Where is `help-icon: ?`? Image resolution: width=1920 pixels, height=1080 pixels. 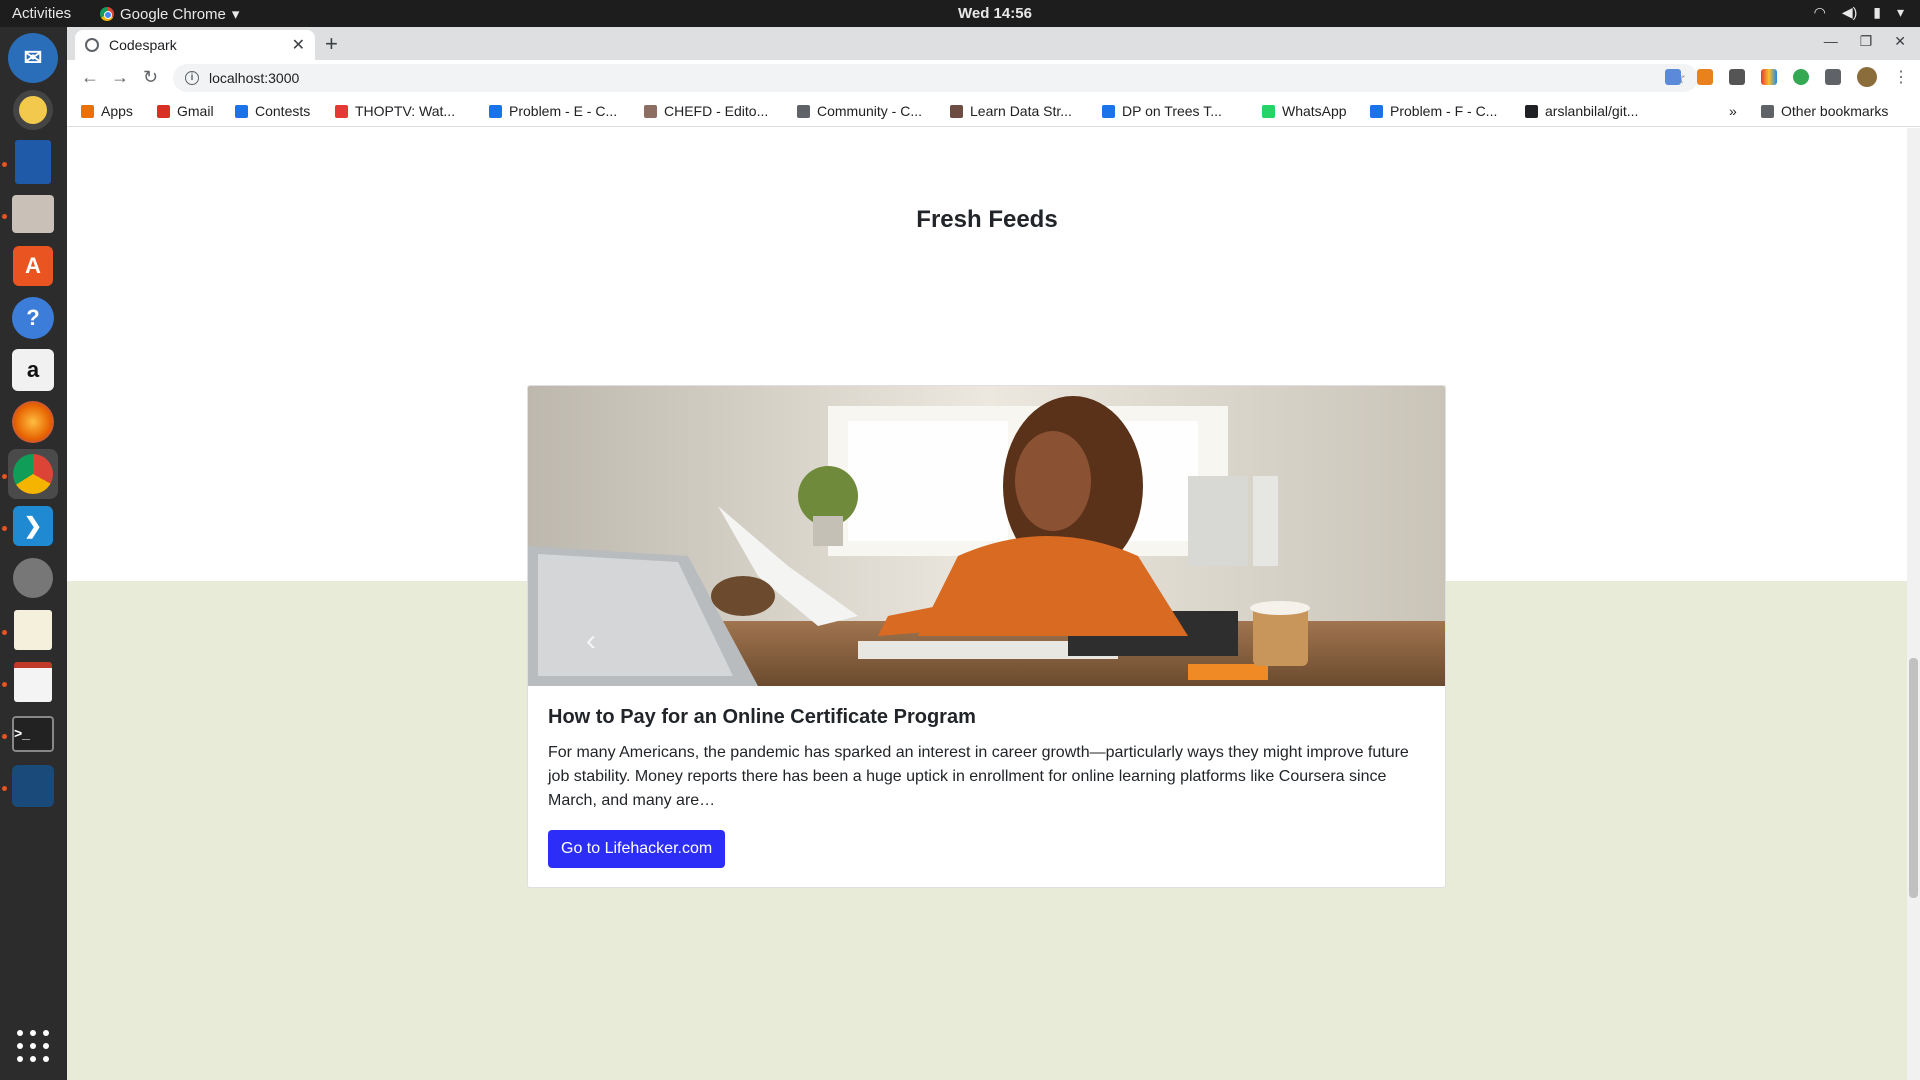
help-icon: ? is located at coordinates (33, 318).